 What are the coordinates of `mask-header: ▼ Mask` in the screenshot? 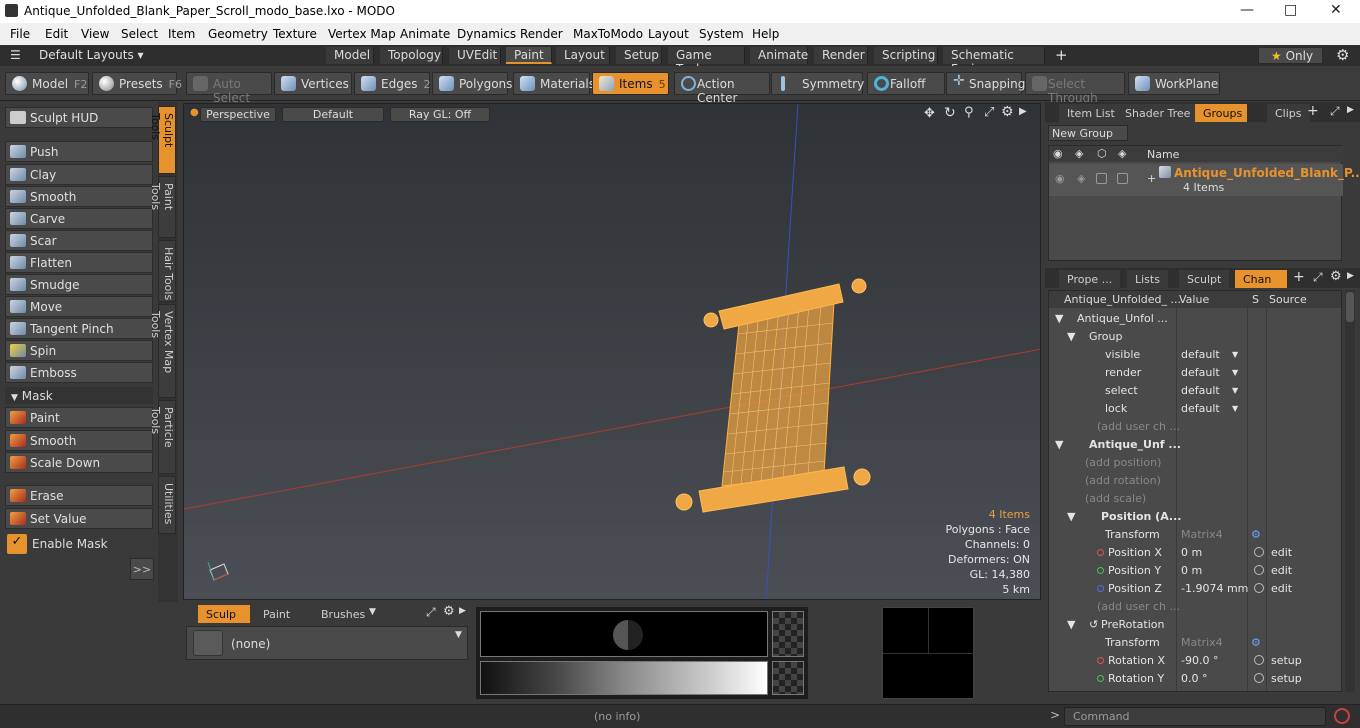 It's located at (79, 395).